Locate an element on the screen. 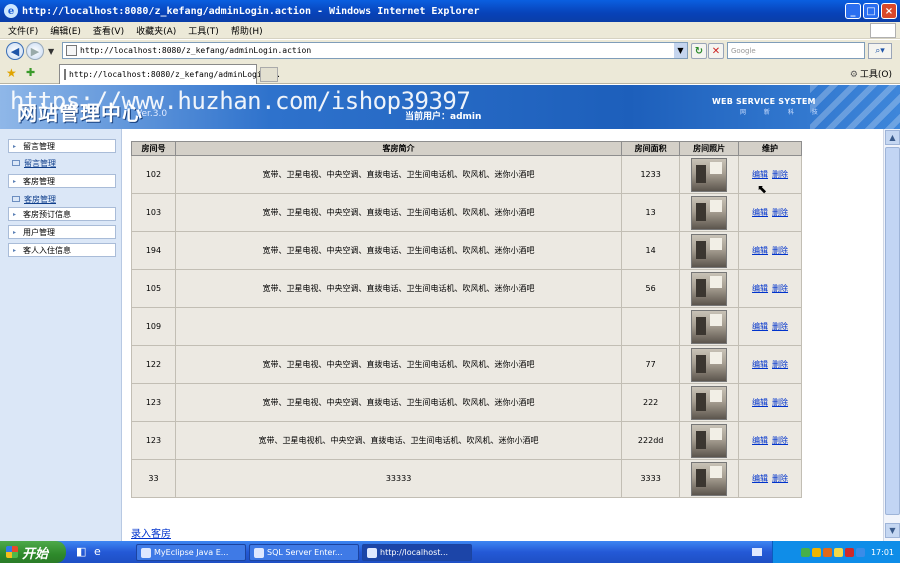 Image resolution: width=900 pixels, height=563 pixels. sidebar-item-user-mgmt: ▸ 用户管理 is located at coordinates (62, 232).